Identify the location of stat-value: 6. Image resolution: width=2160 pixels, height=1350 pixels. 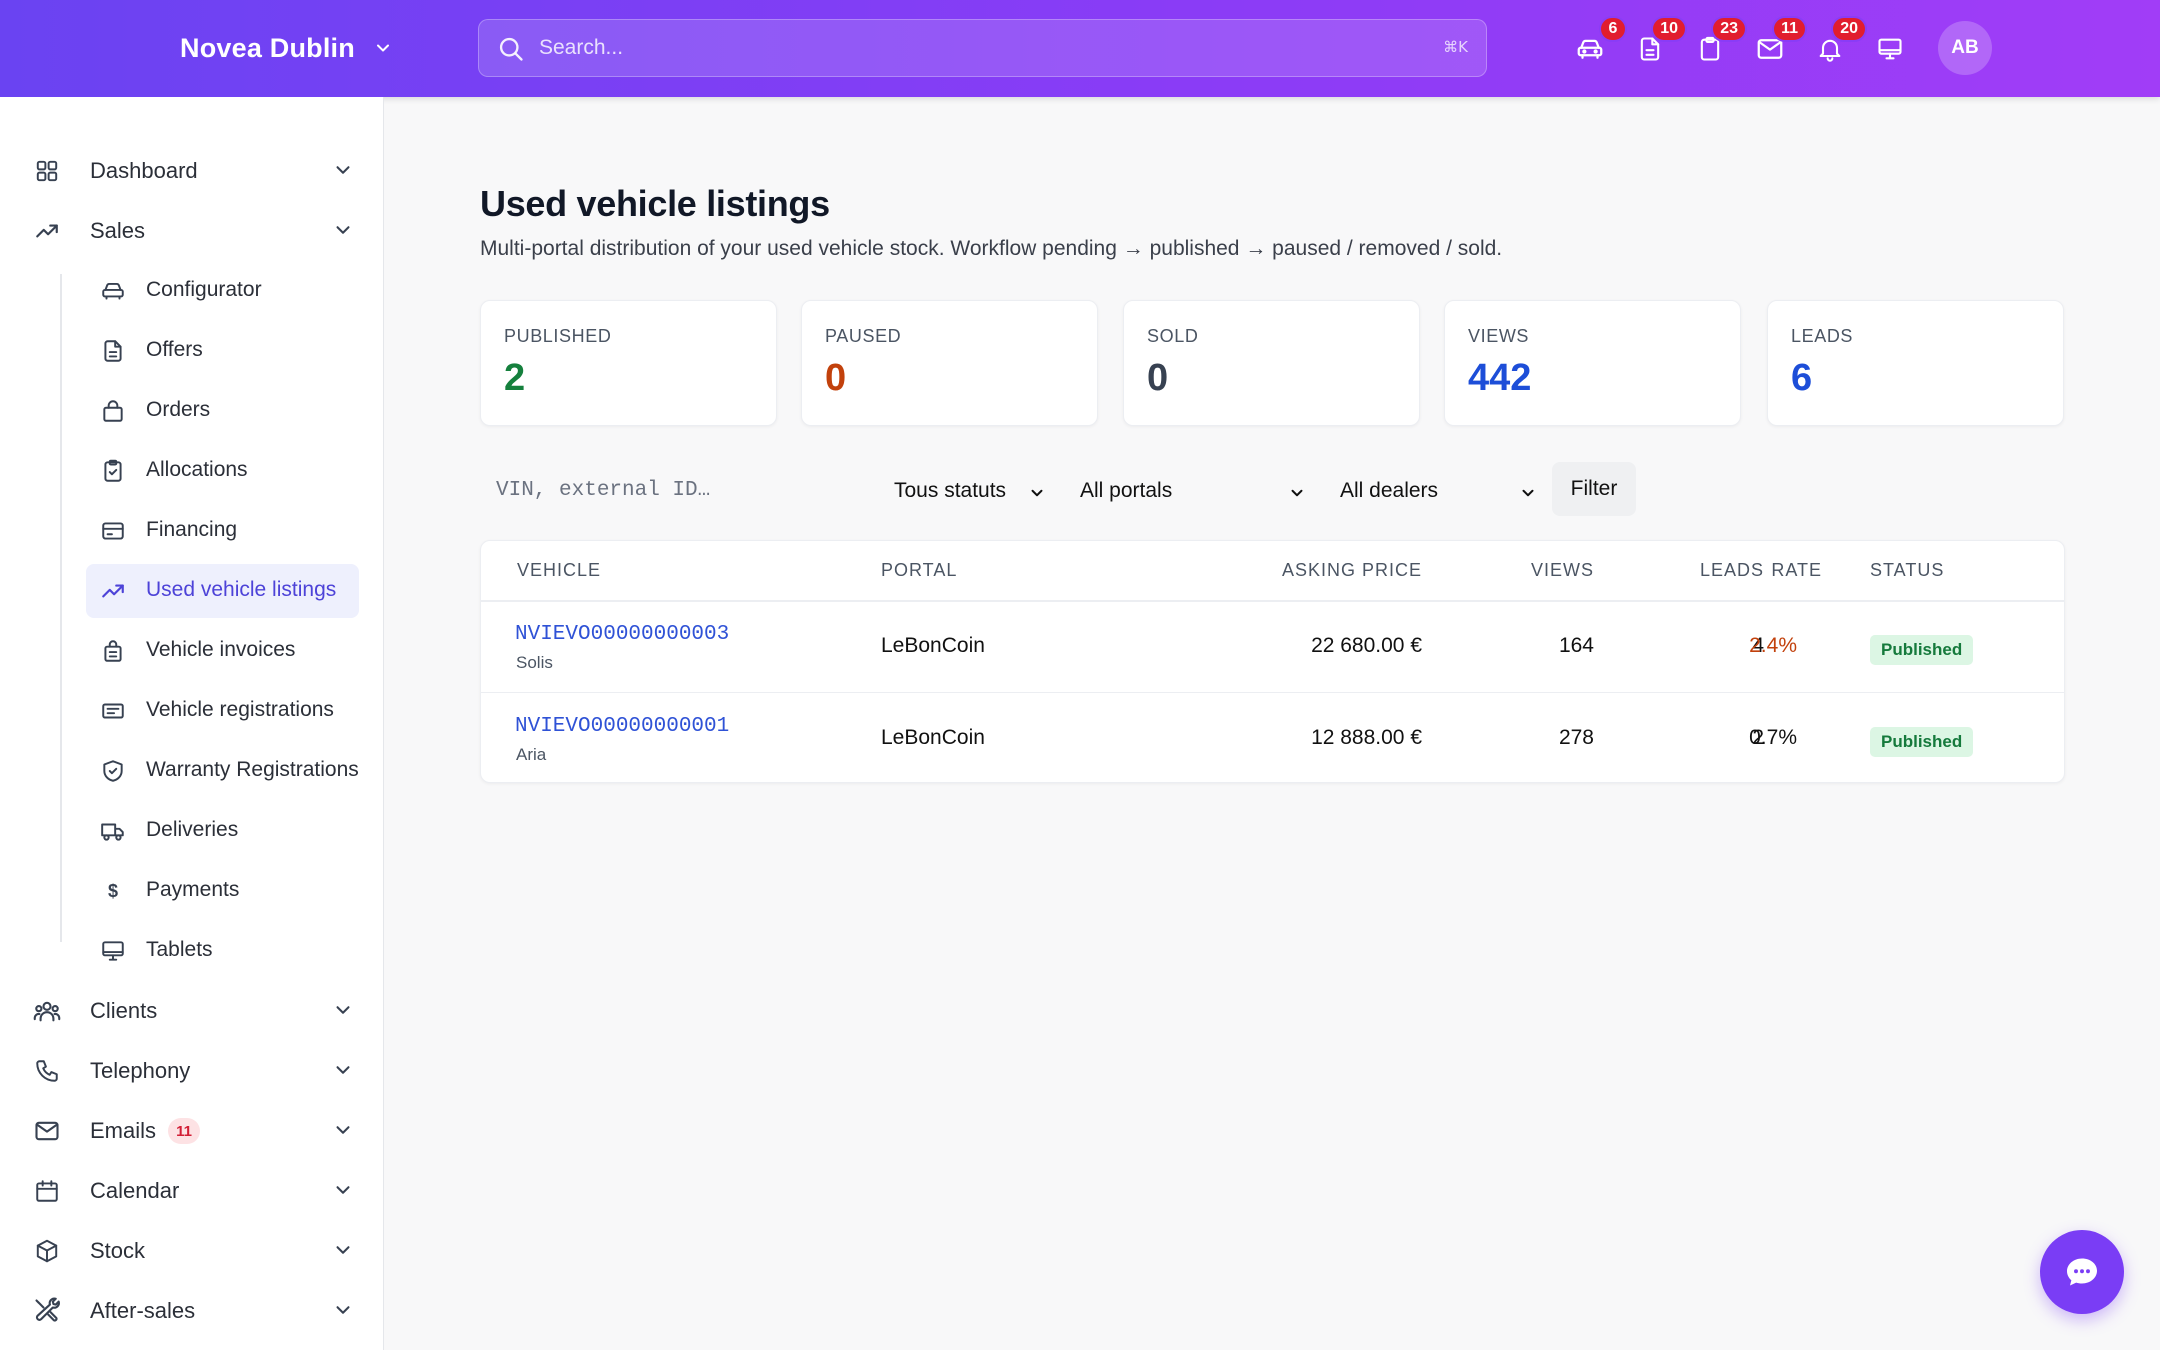
(1802, 378).